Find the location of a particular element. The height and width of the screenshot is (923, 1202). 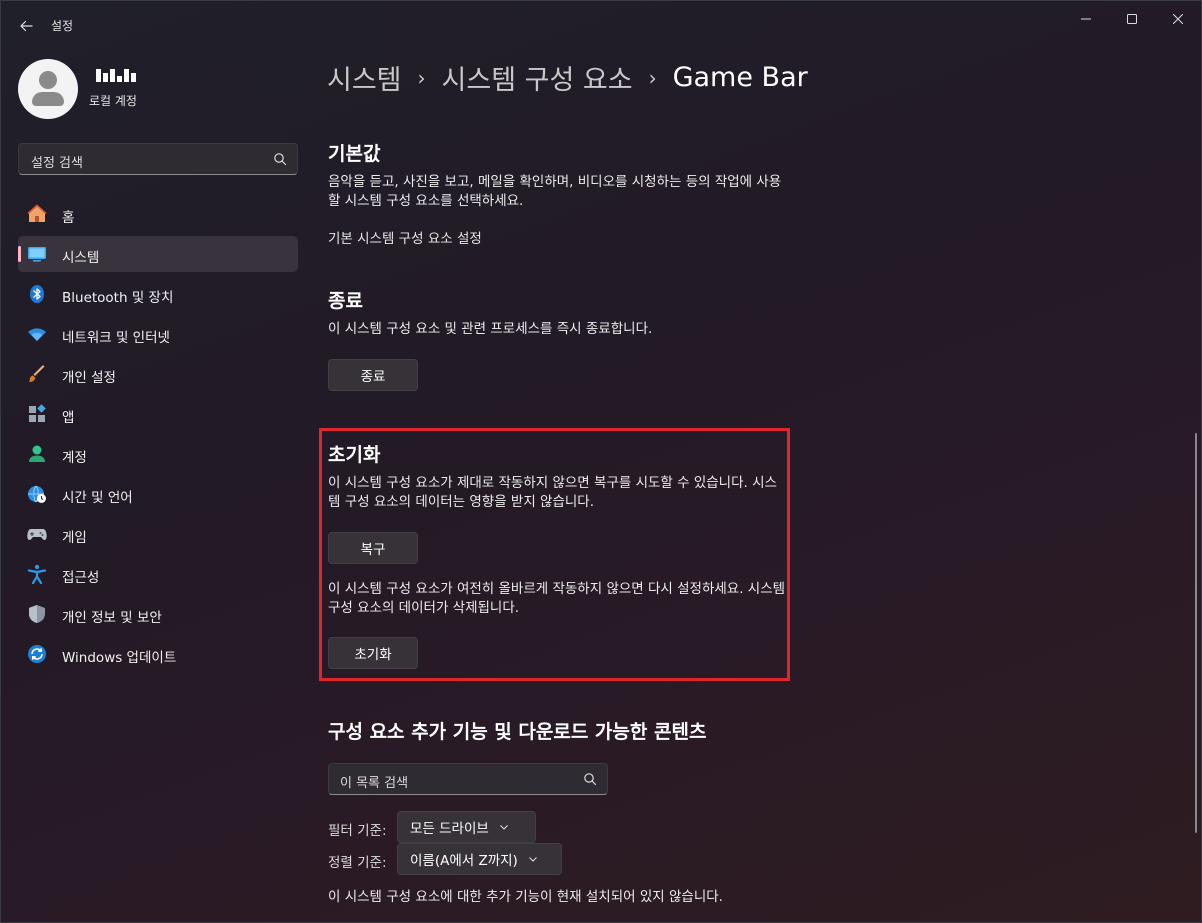

sort-label: 정렬 기준: is located at coordinates (357, 863).